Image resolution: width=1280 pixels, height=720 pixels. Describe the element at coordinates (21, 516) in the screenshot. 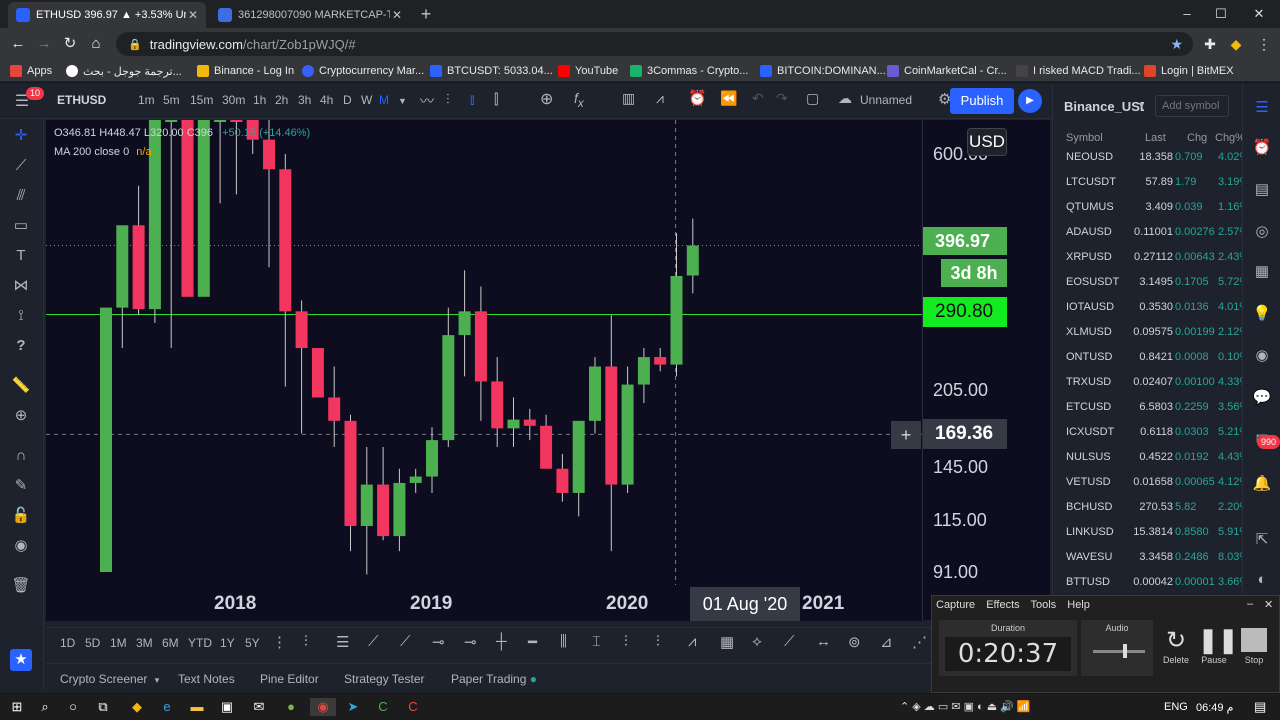

I see `lock-drawings-icon: 🔓` at that location.